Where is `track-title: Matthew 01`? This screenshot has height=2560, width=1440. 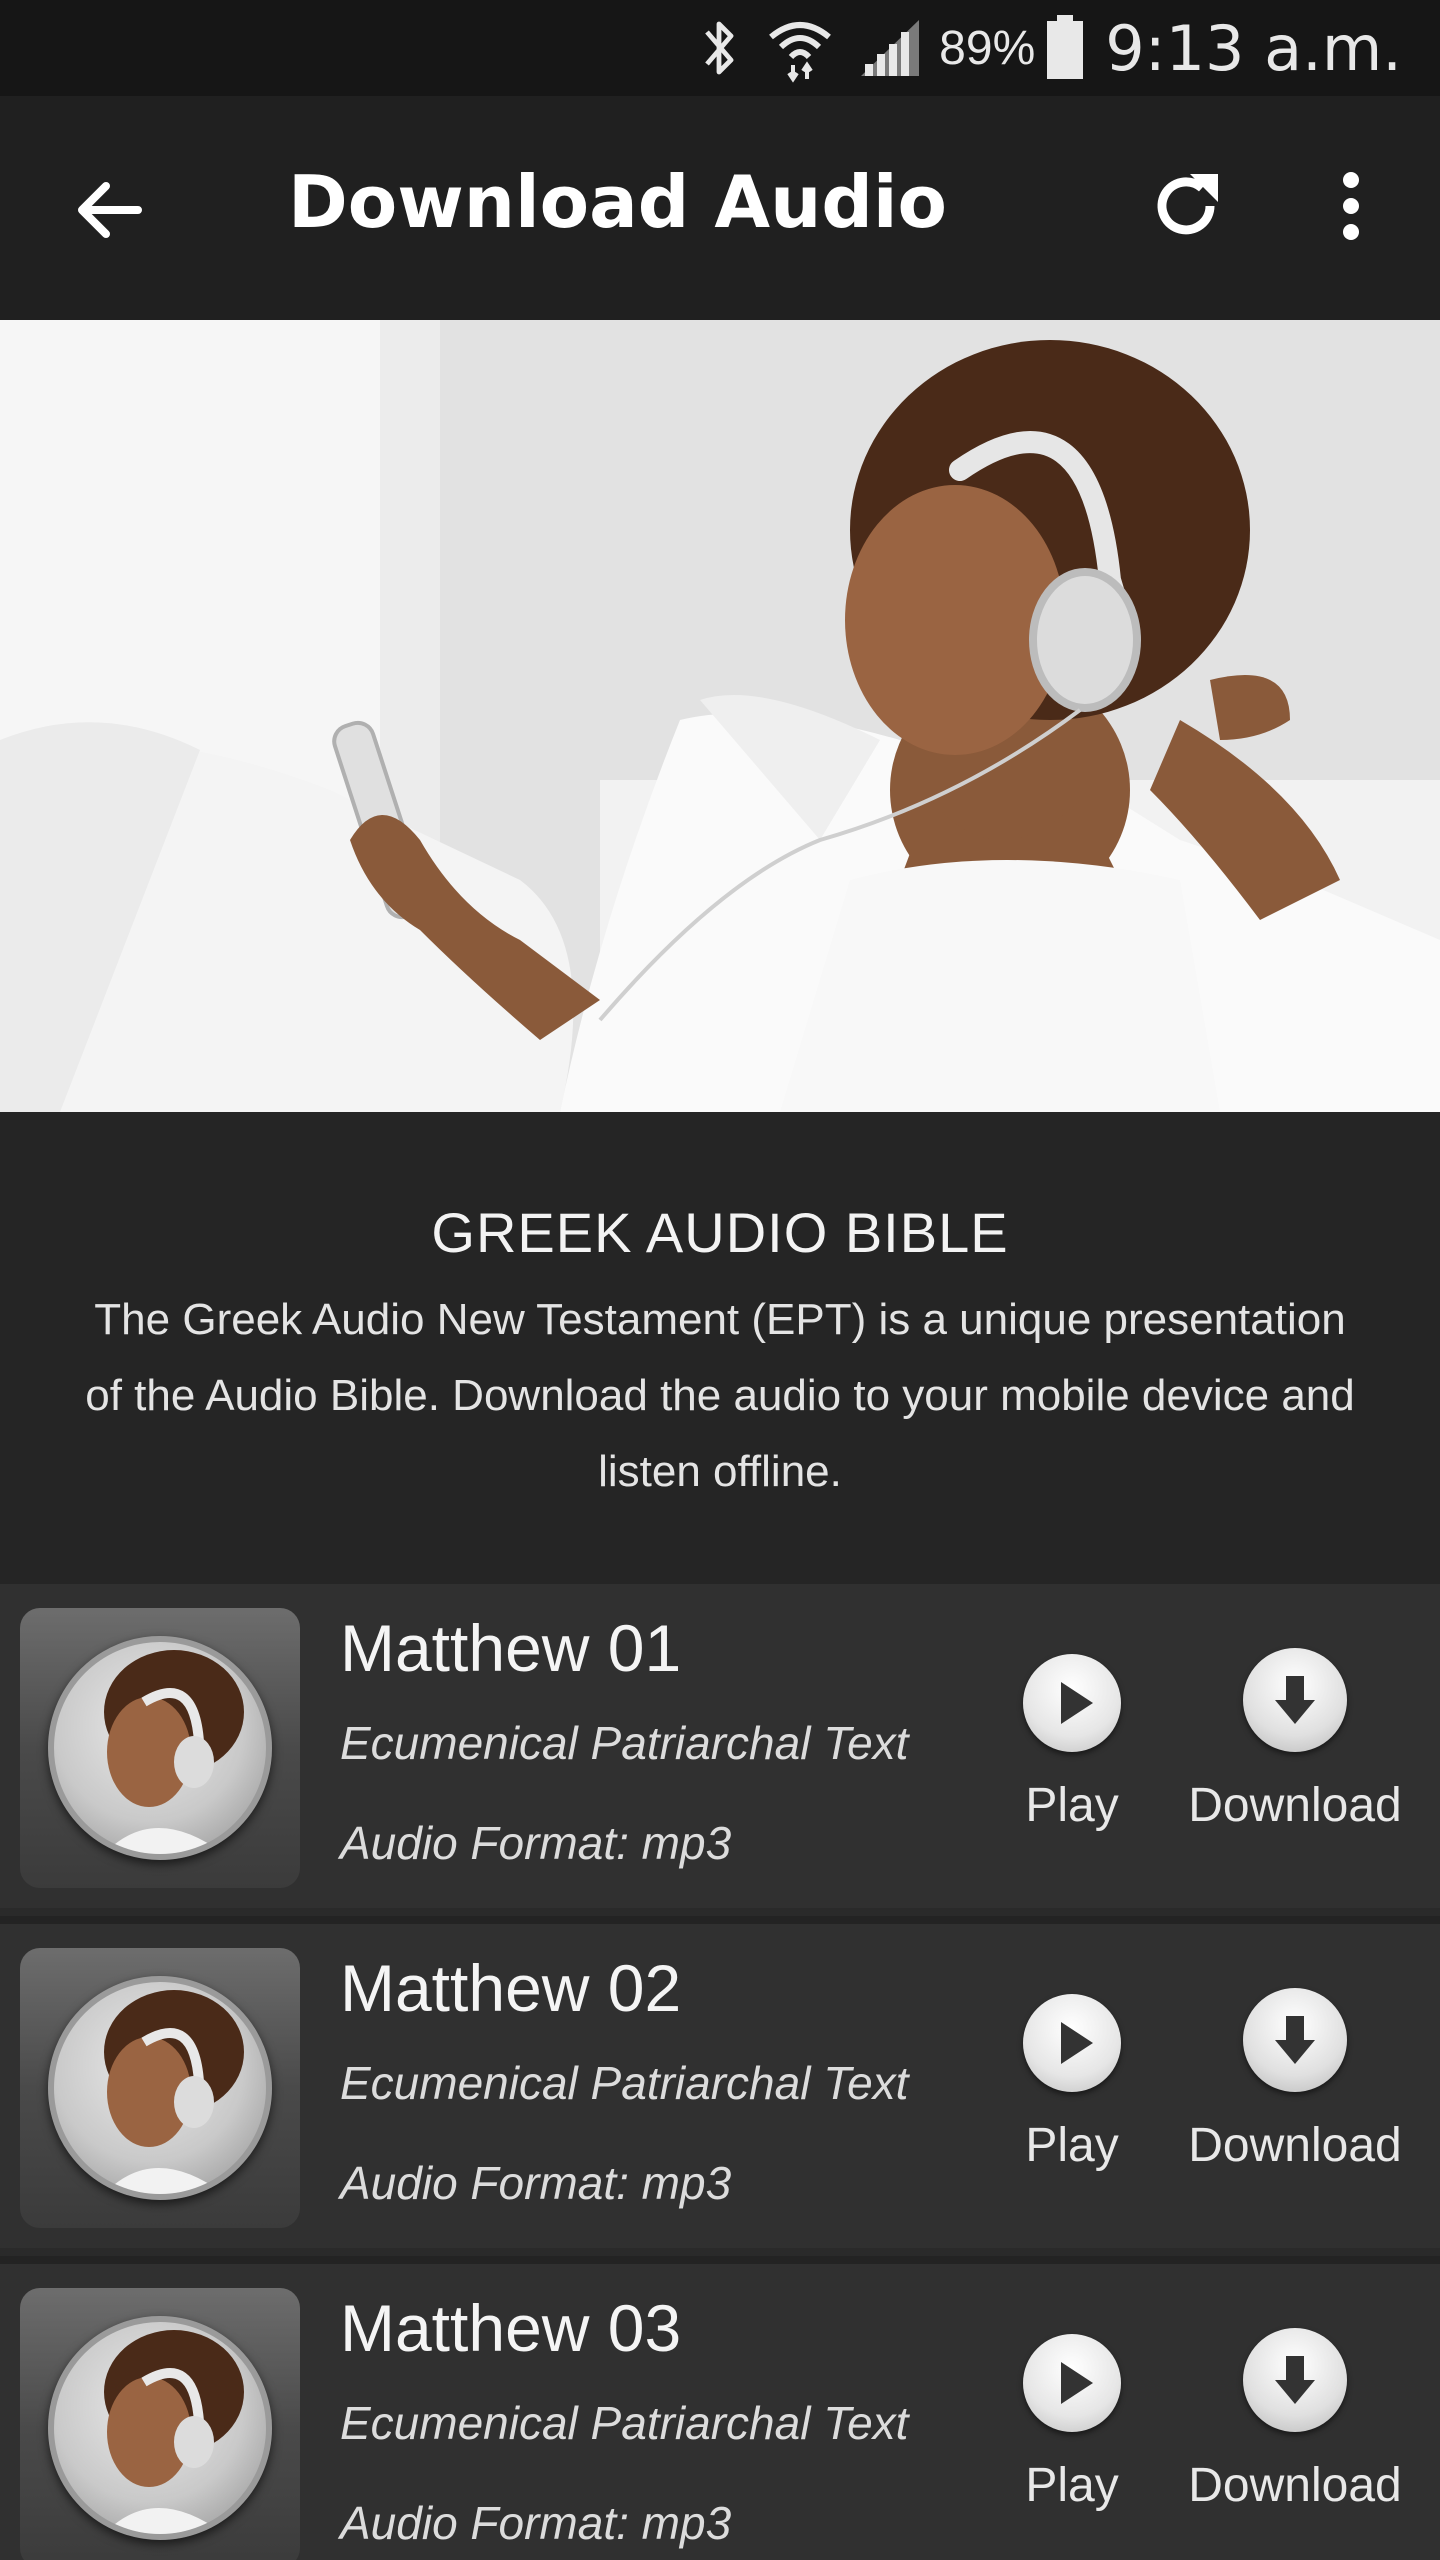
track-title: Matthew 01 is located at coordinates (511, 1648).